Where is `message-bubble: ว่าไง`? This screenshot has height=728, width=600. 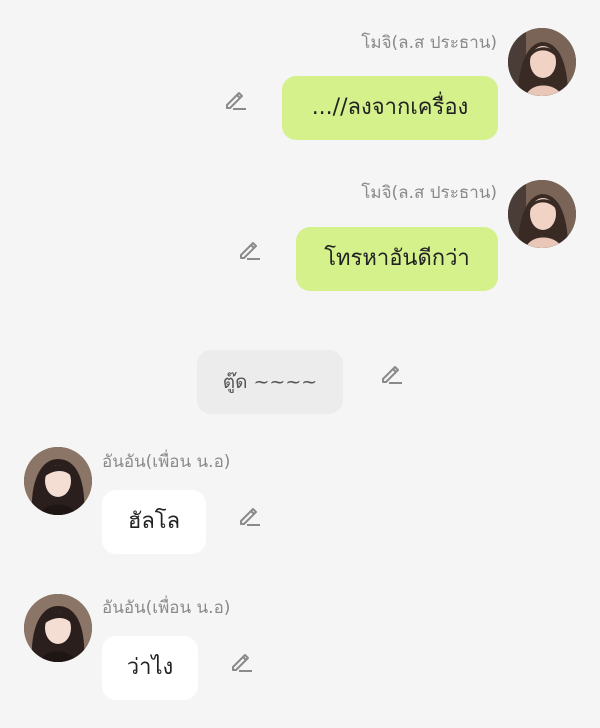 message-bubble: ว่าไง is located at coordinates (150, 668).